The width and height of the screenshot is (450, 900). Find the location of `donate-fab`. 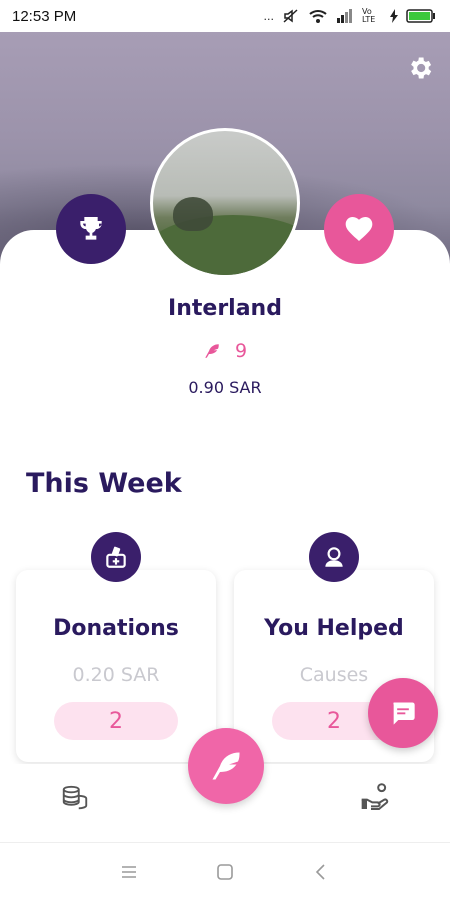

donate-fab is located at coordinates (226, 766).